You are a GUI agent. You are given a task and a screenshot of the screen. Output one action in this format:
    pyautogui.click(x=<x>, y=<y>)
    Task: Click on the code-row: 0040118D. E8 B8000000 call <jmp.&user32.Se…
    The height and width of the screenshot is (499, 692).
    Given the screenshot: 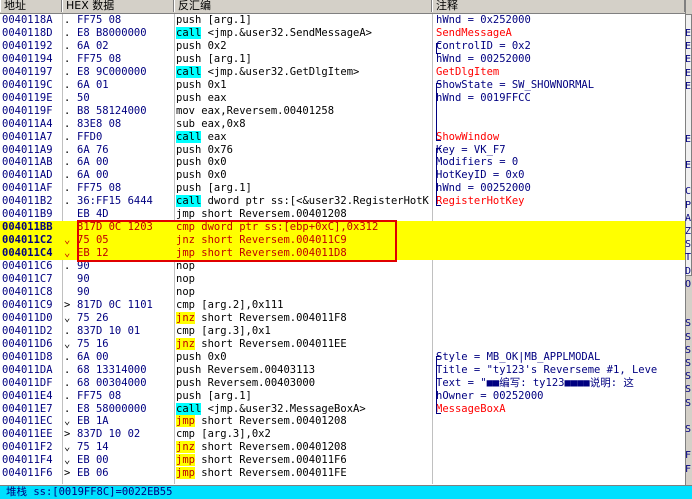 What is the action you would take?
    pyautogui.click(x=342, y=33)
    